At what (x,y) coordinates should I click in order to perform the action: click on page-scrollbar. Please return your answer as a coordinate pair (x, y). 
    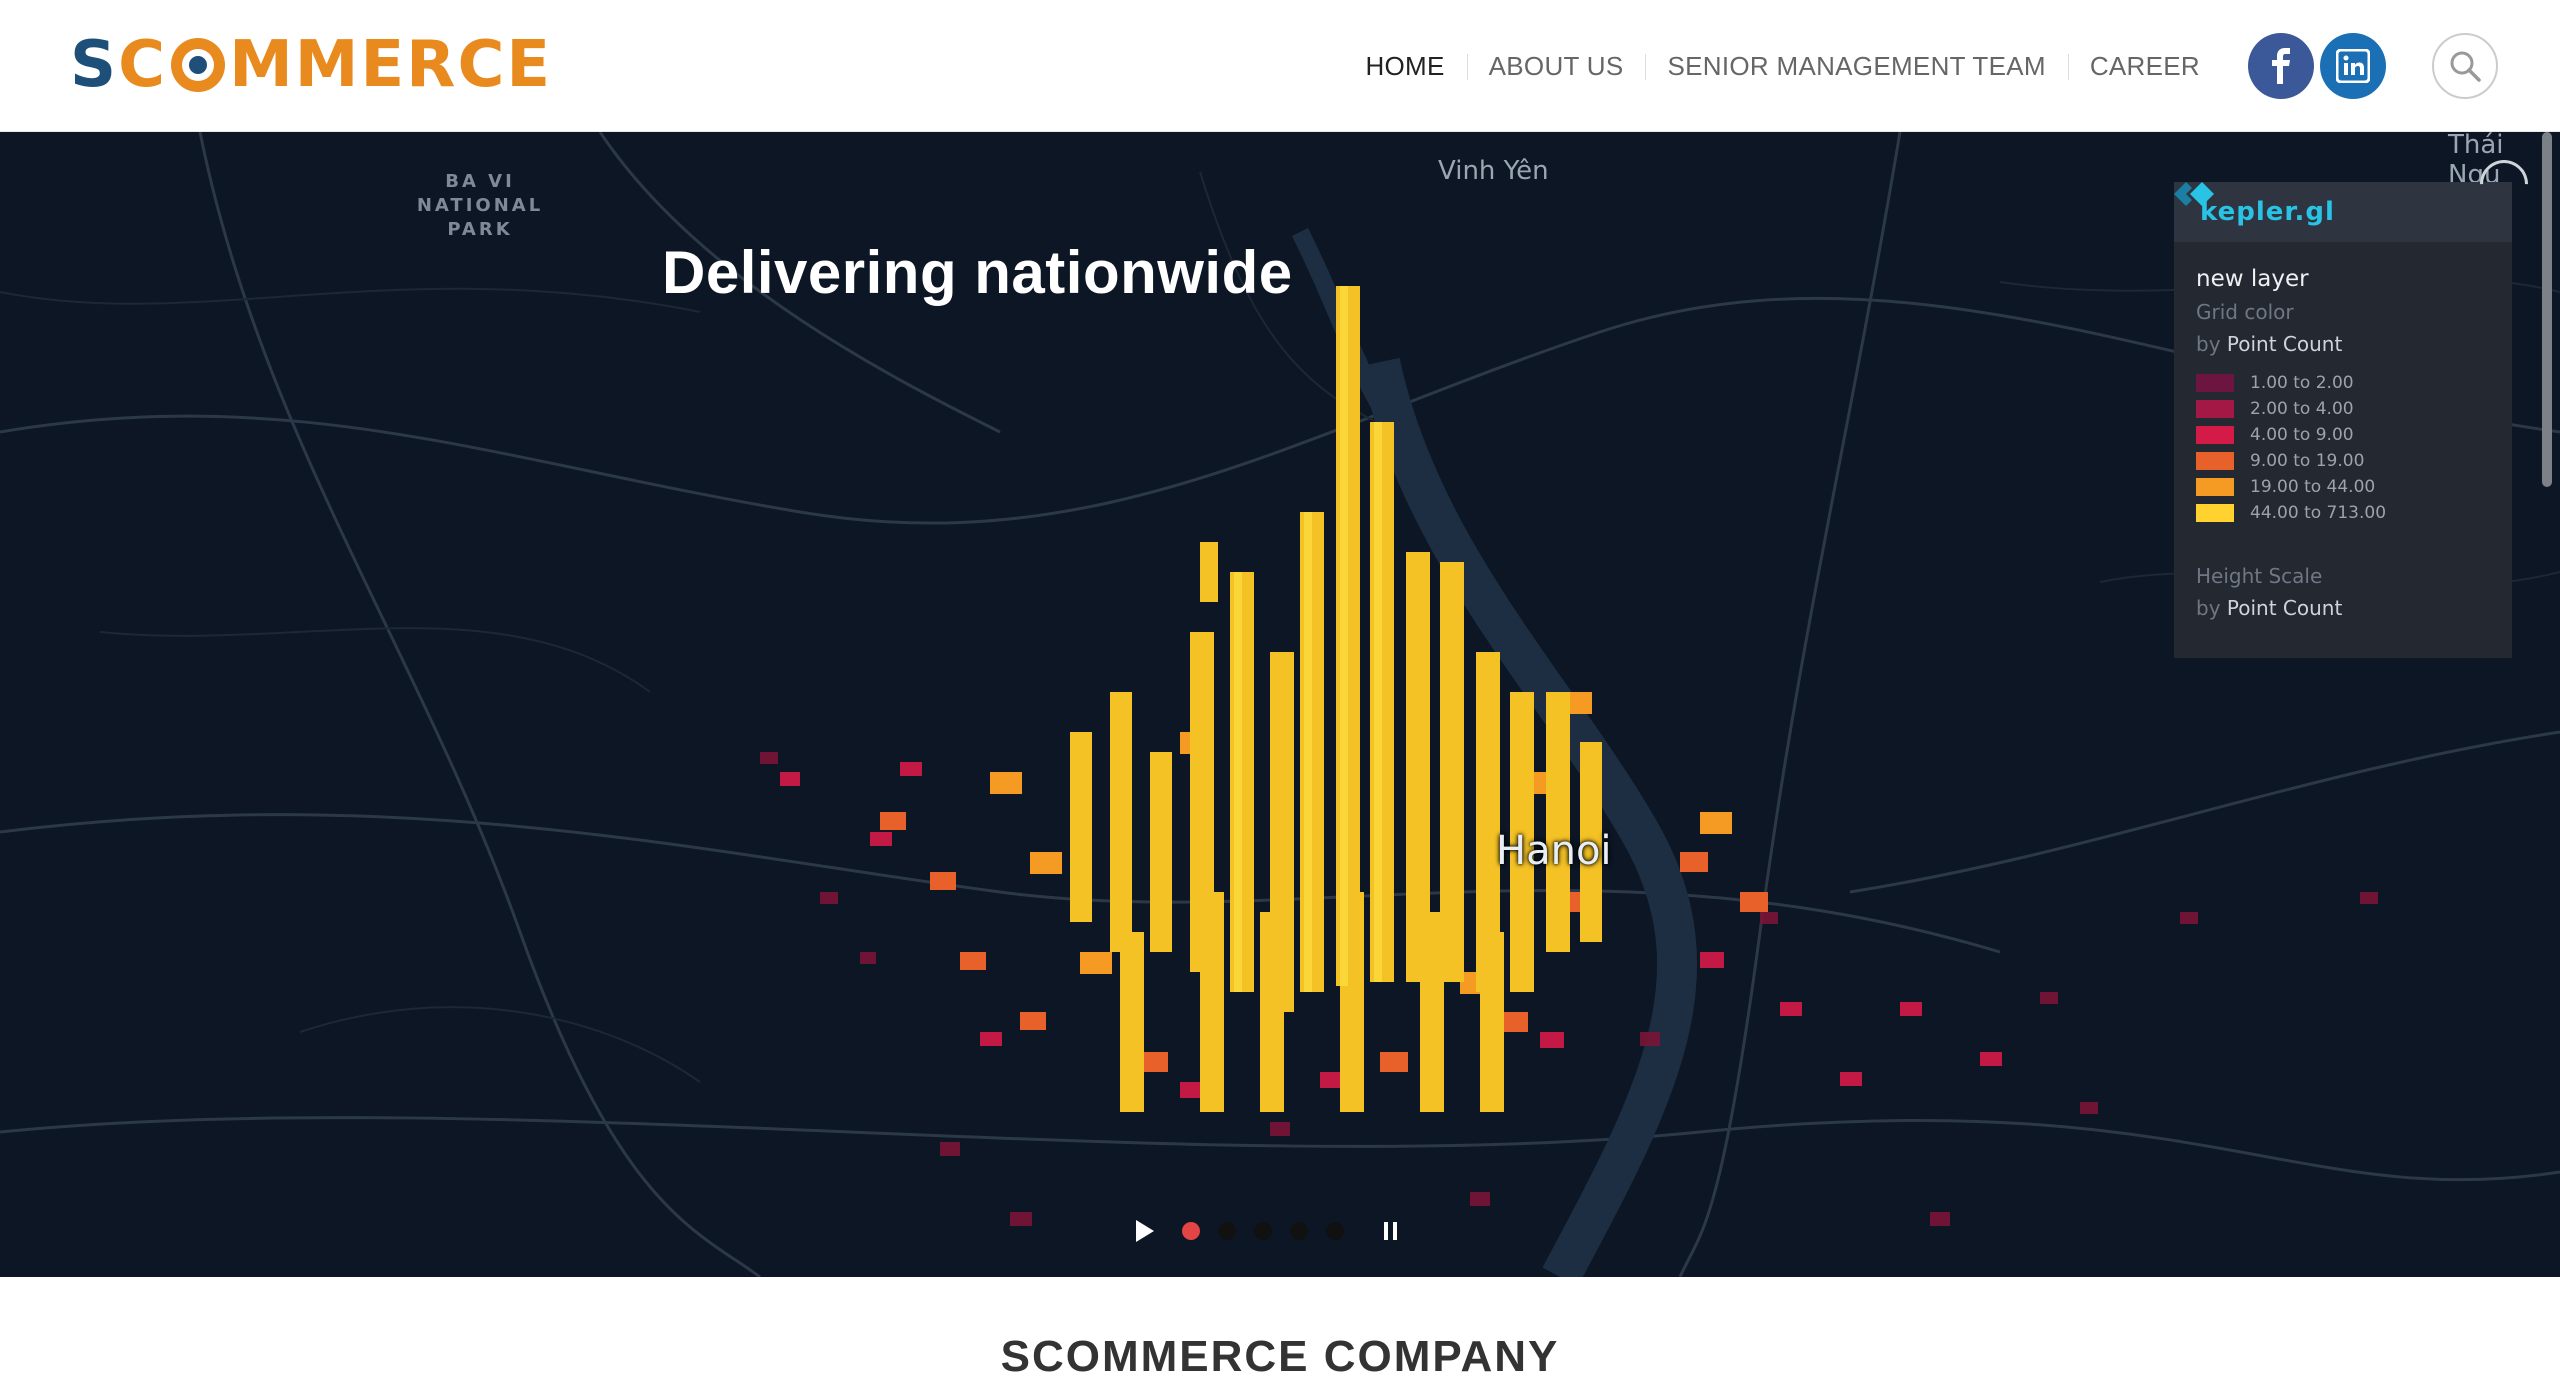
    Looking at the image, I should click on (2547, 309).